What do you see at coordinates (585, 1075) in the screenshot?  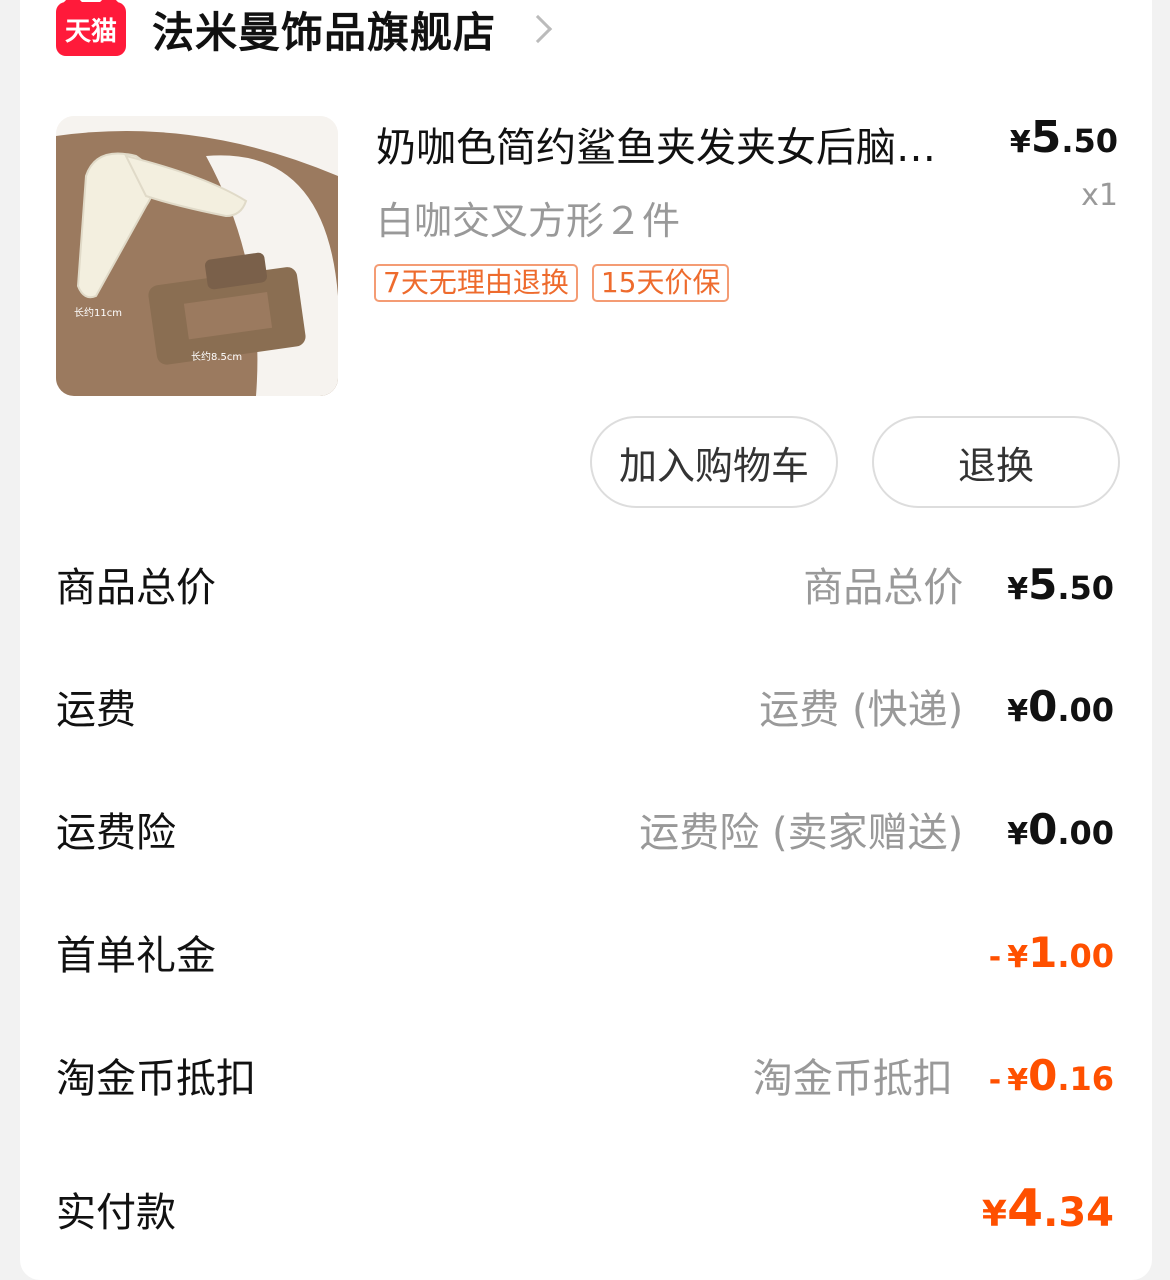 I see `summary-row-coin-deduction: 淘金币抵扣 淘金币抵扣 - ¥0.16` at bounding box center [585, 1075].